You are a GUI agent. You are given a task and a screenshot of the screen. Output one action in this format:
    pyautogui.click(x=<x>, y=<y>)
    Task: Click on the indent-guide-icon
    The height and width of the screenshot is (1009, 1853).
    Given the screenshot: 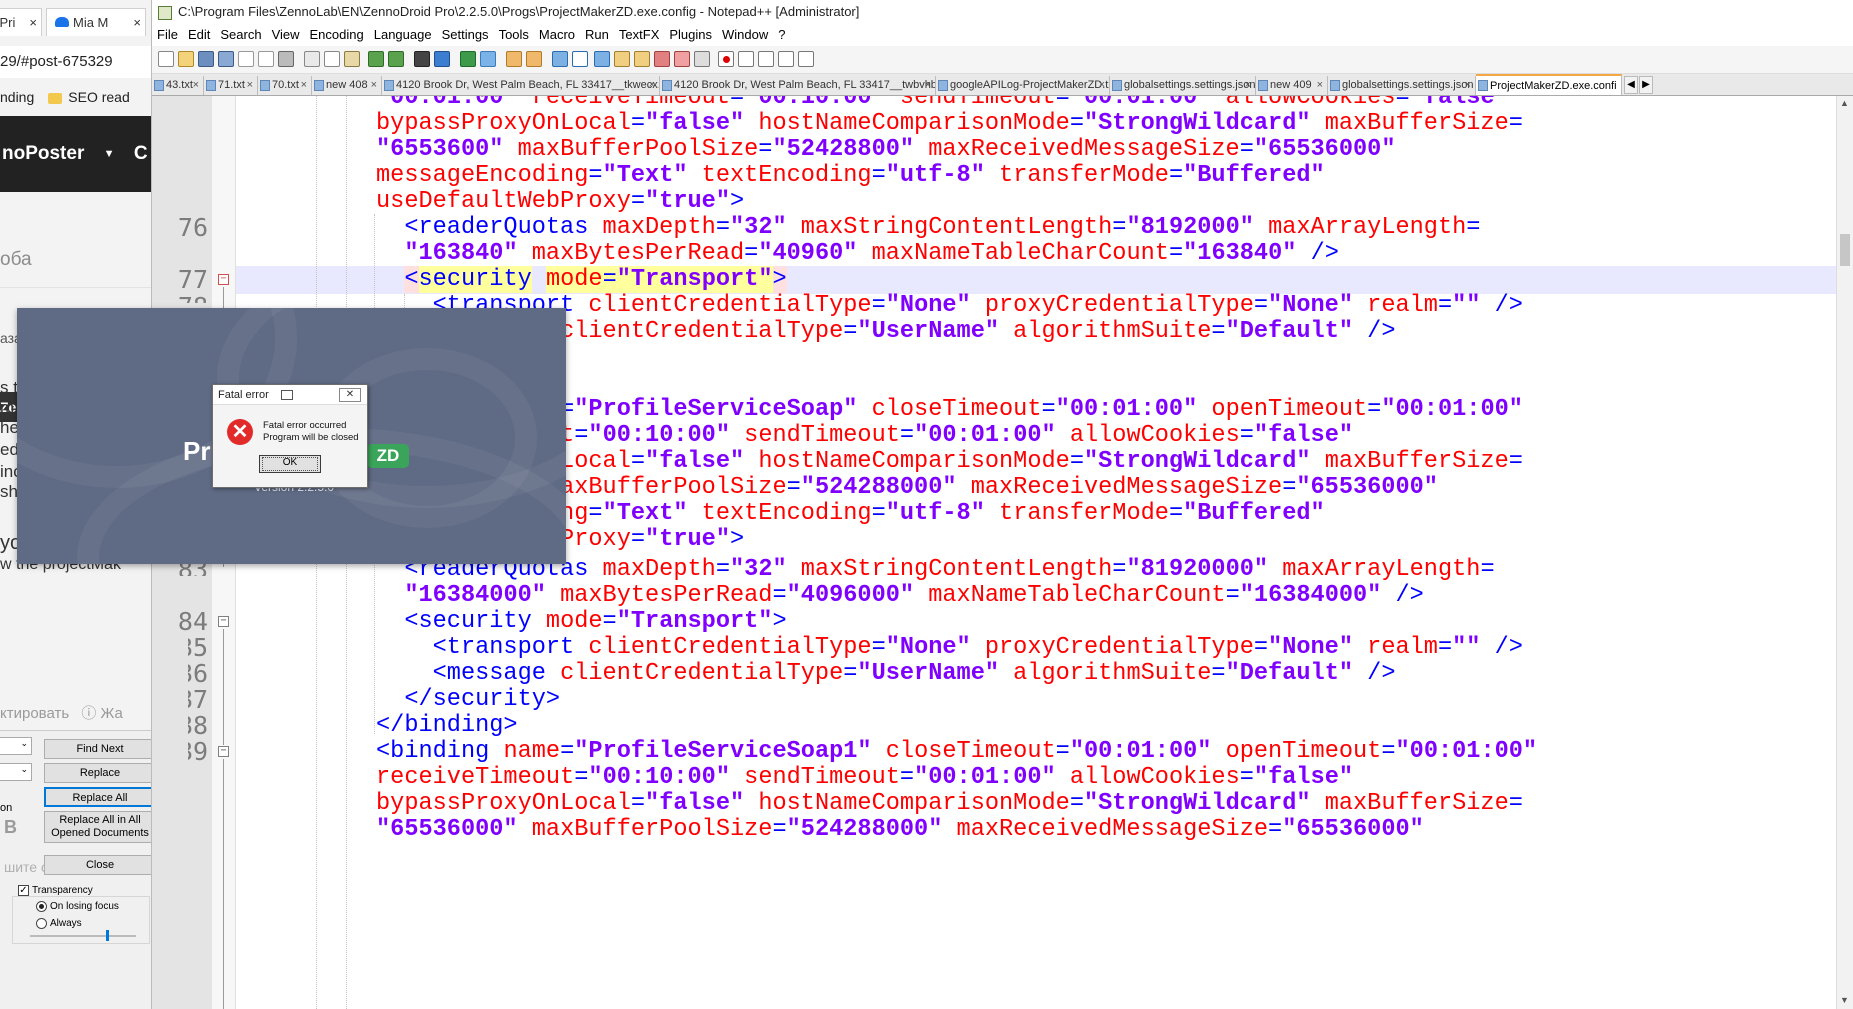 What is the action you would take?
    pyautogui.click(x=602, y=59)
    